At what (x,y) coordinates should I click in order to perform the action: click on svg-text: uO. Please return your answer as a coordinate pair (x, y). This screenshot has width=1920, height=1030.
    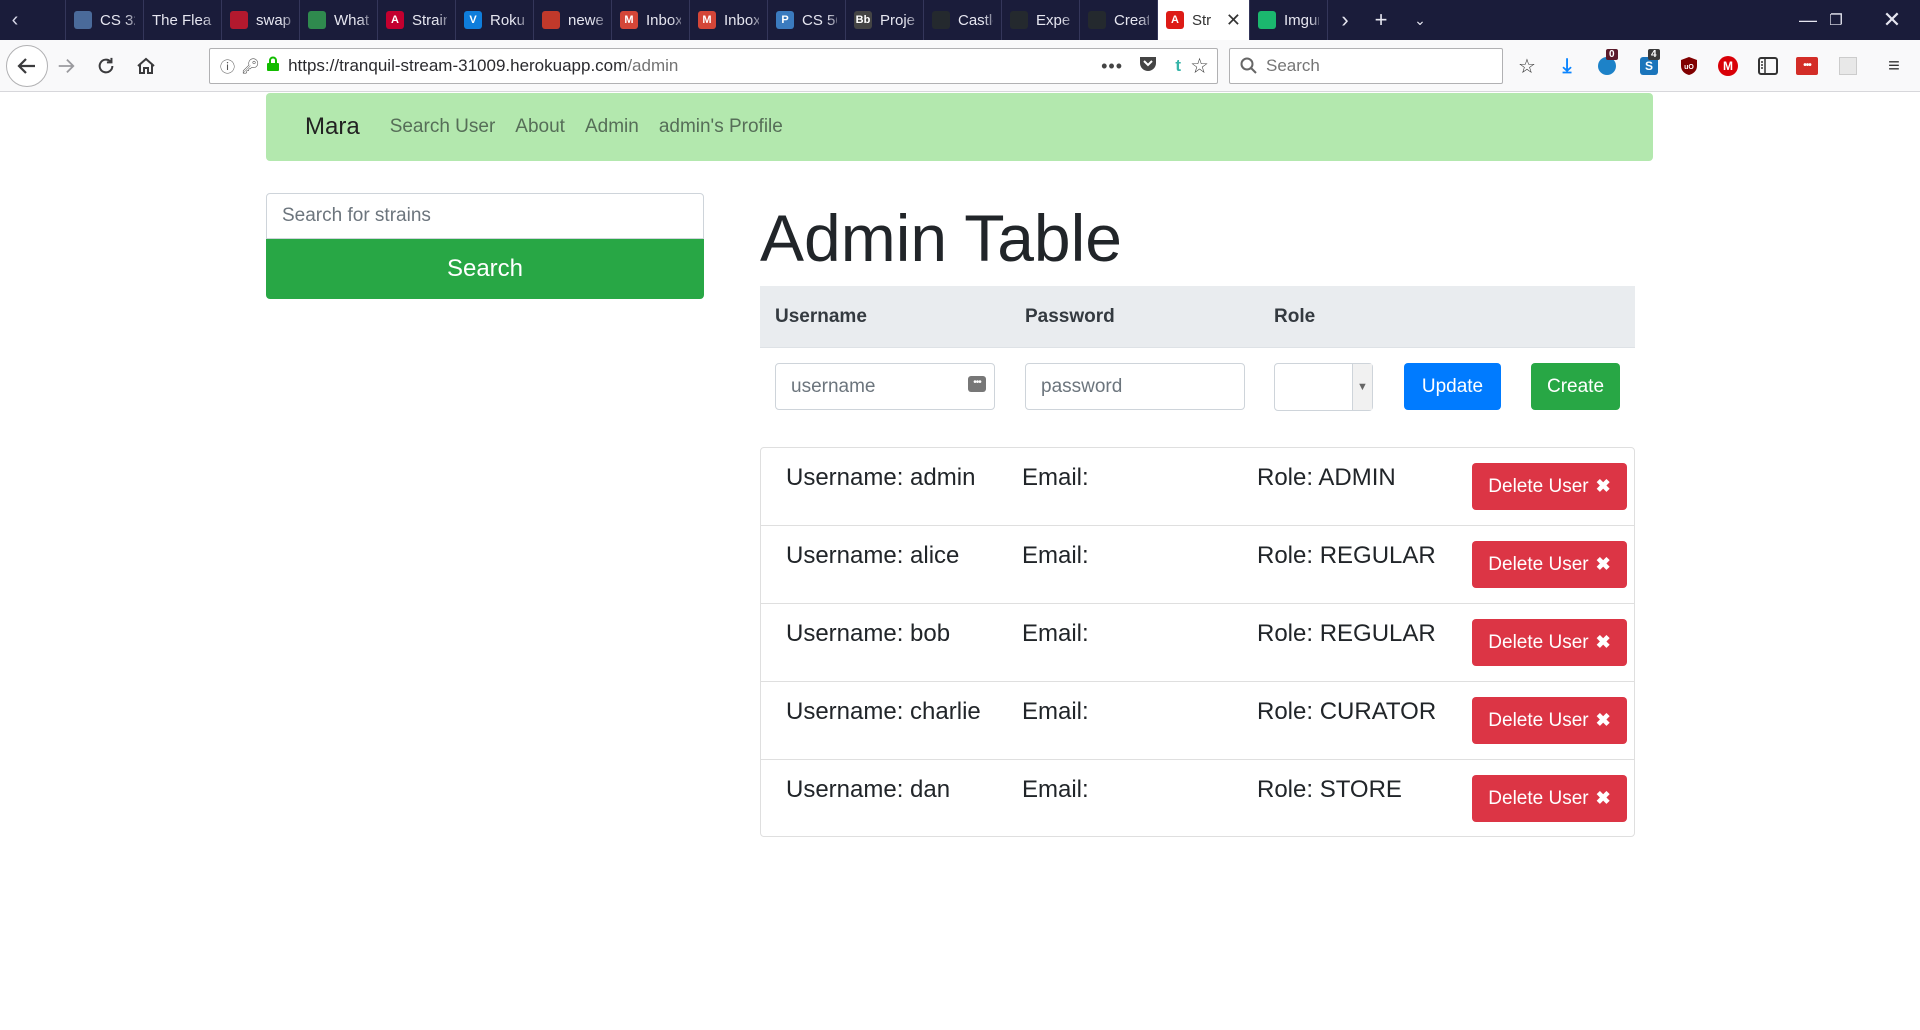
    Looking at the image, I should click on (1689, 67).